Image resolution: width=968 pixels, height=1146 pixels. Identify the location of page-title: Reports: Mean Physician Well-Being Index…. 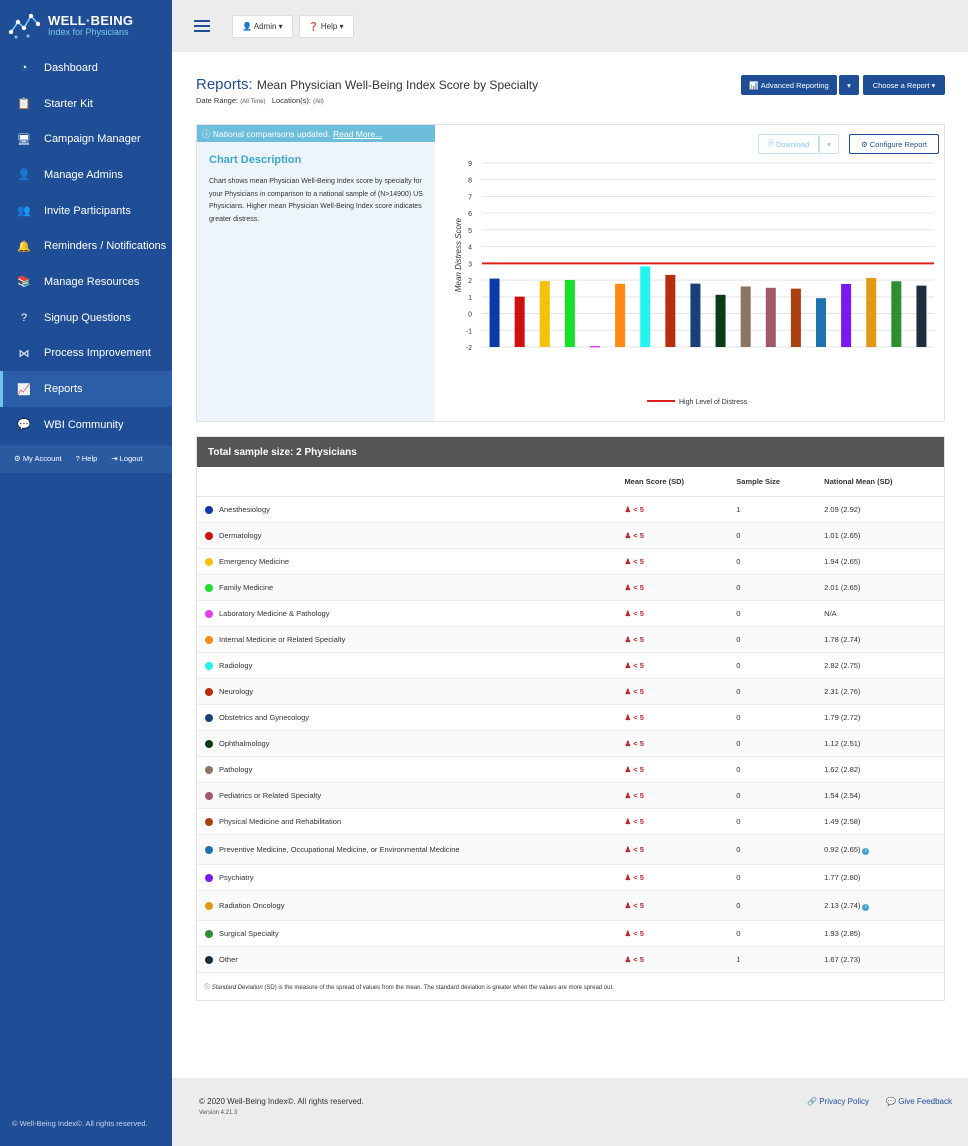
(367, 84).